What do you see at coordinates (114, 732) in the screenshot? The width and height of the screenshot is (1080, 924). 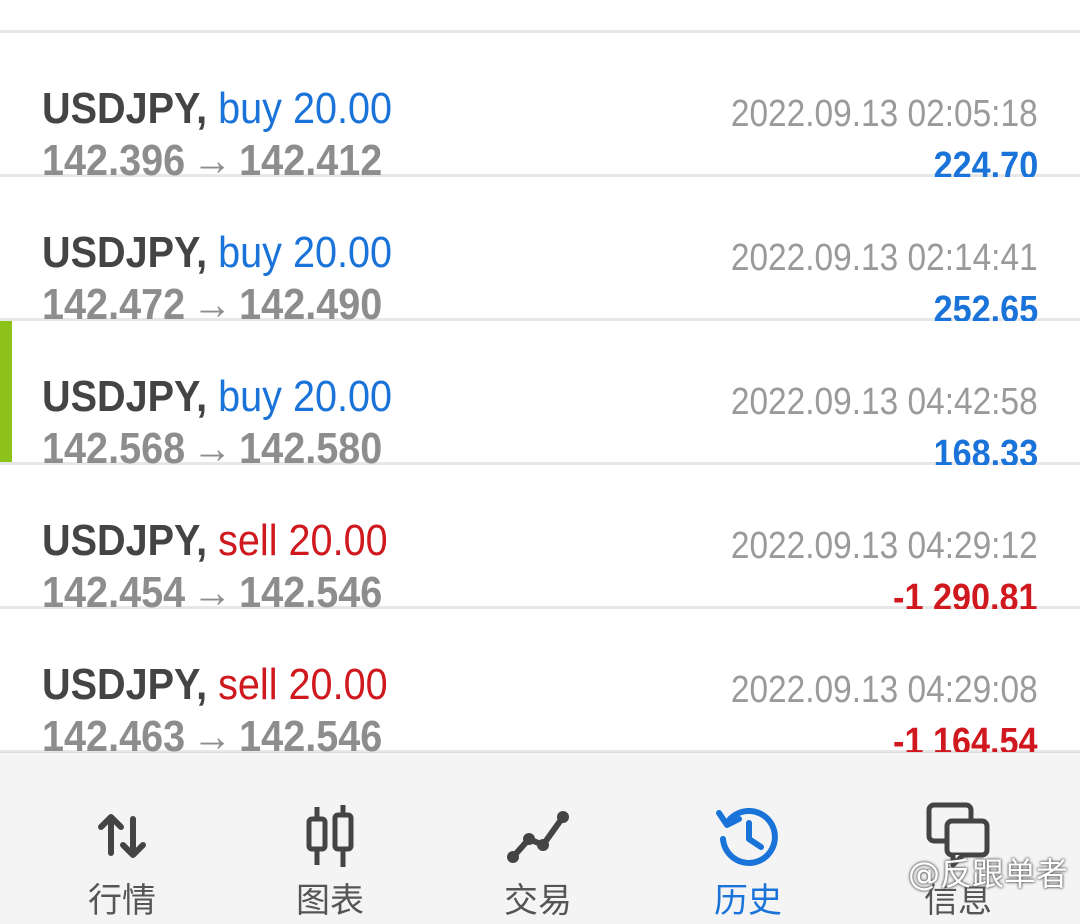 I see `open-price: 142.463` at bounding box center [114, 732].